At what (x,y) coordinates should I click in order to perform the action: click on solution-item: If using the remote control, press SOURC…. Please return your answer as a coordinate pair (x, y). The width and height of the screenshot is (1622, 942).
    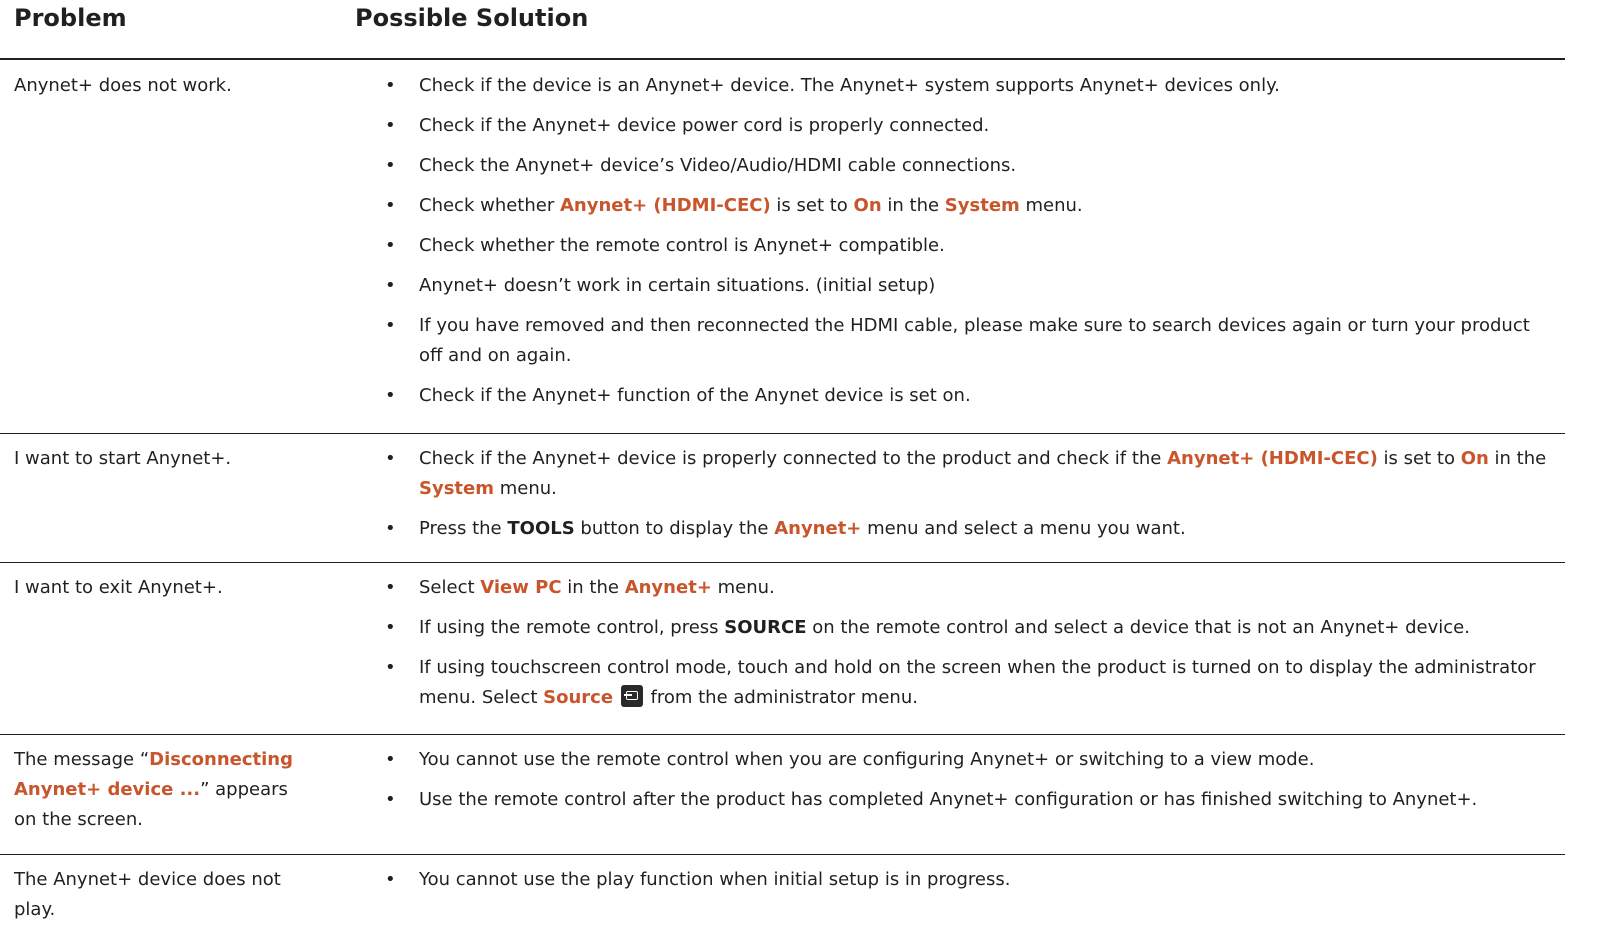
    Looking at the image, I should click on (970, 628).